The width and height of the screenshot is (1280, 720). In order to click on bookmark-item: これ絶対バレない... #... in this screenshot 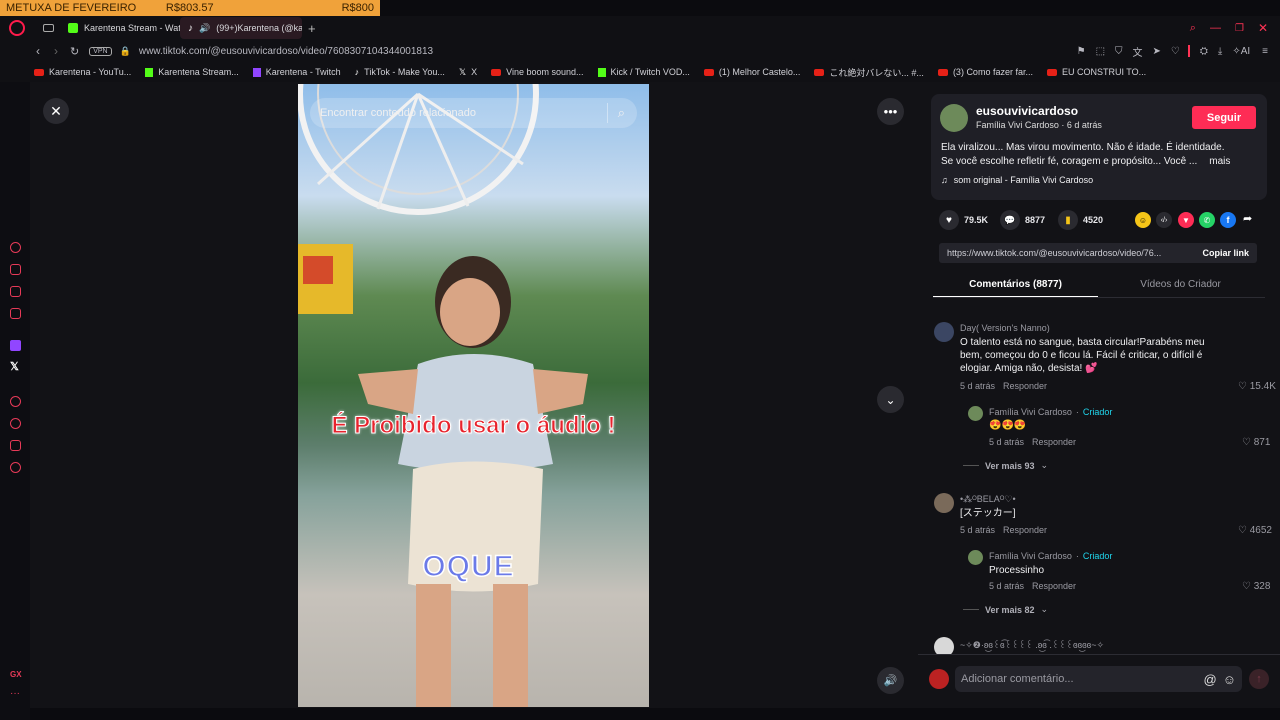, I will do `click(869, 72)`.